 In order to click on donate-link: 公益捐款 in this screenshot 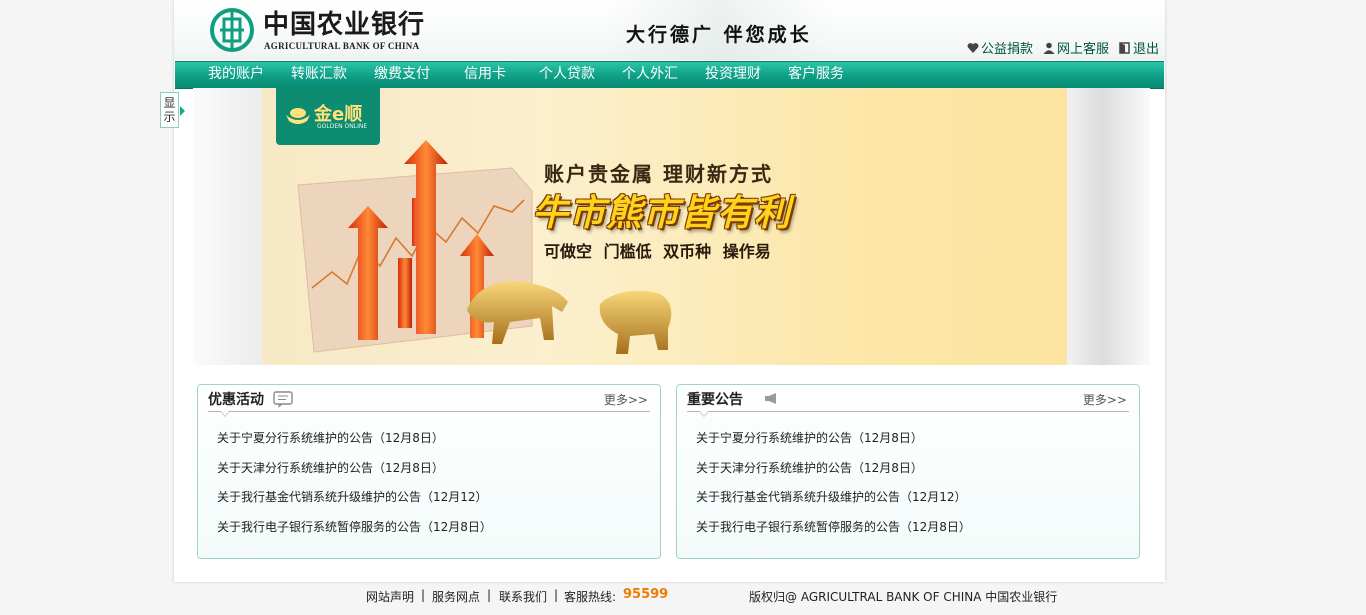, I will do `click(1000, 47)`.